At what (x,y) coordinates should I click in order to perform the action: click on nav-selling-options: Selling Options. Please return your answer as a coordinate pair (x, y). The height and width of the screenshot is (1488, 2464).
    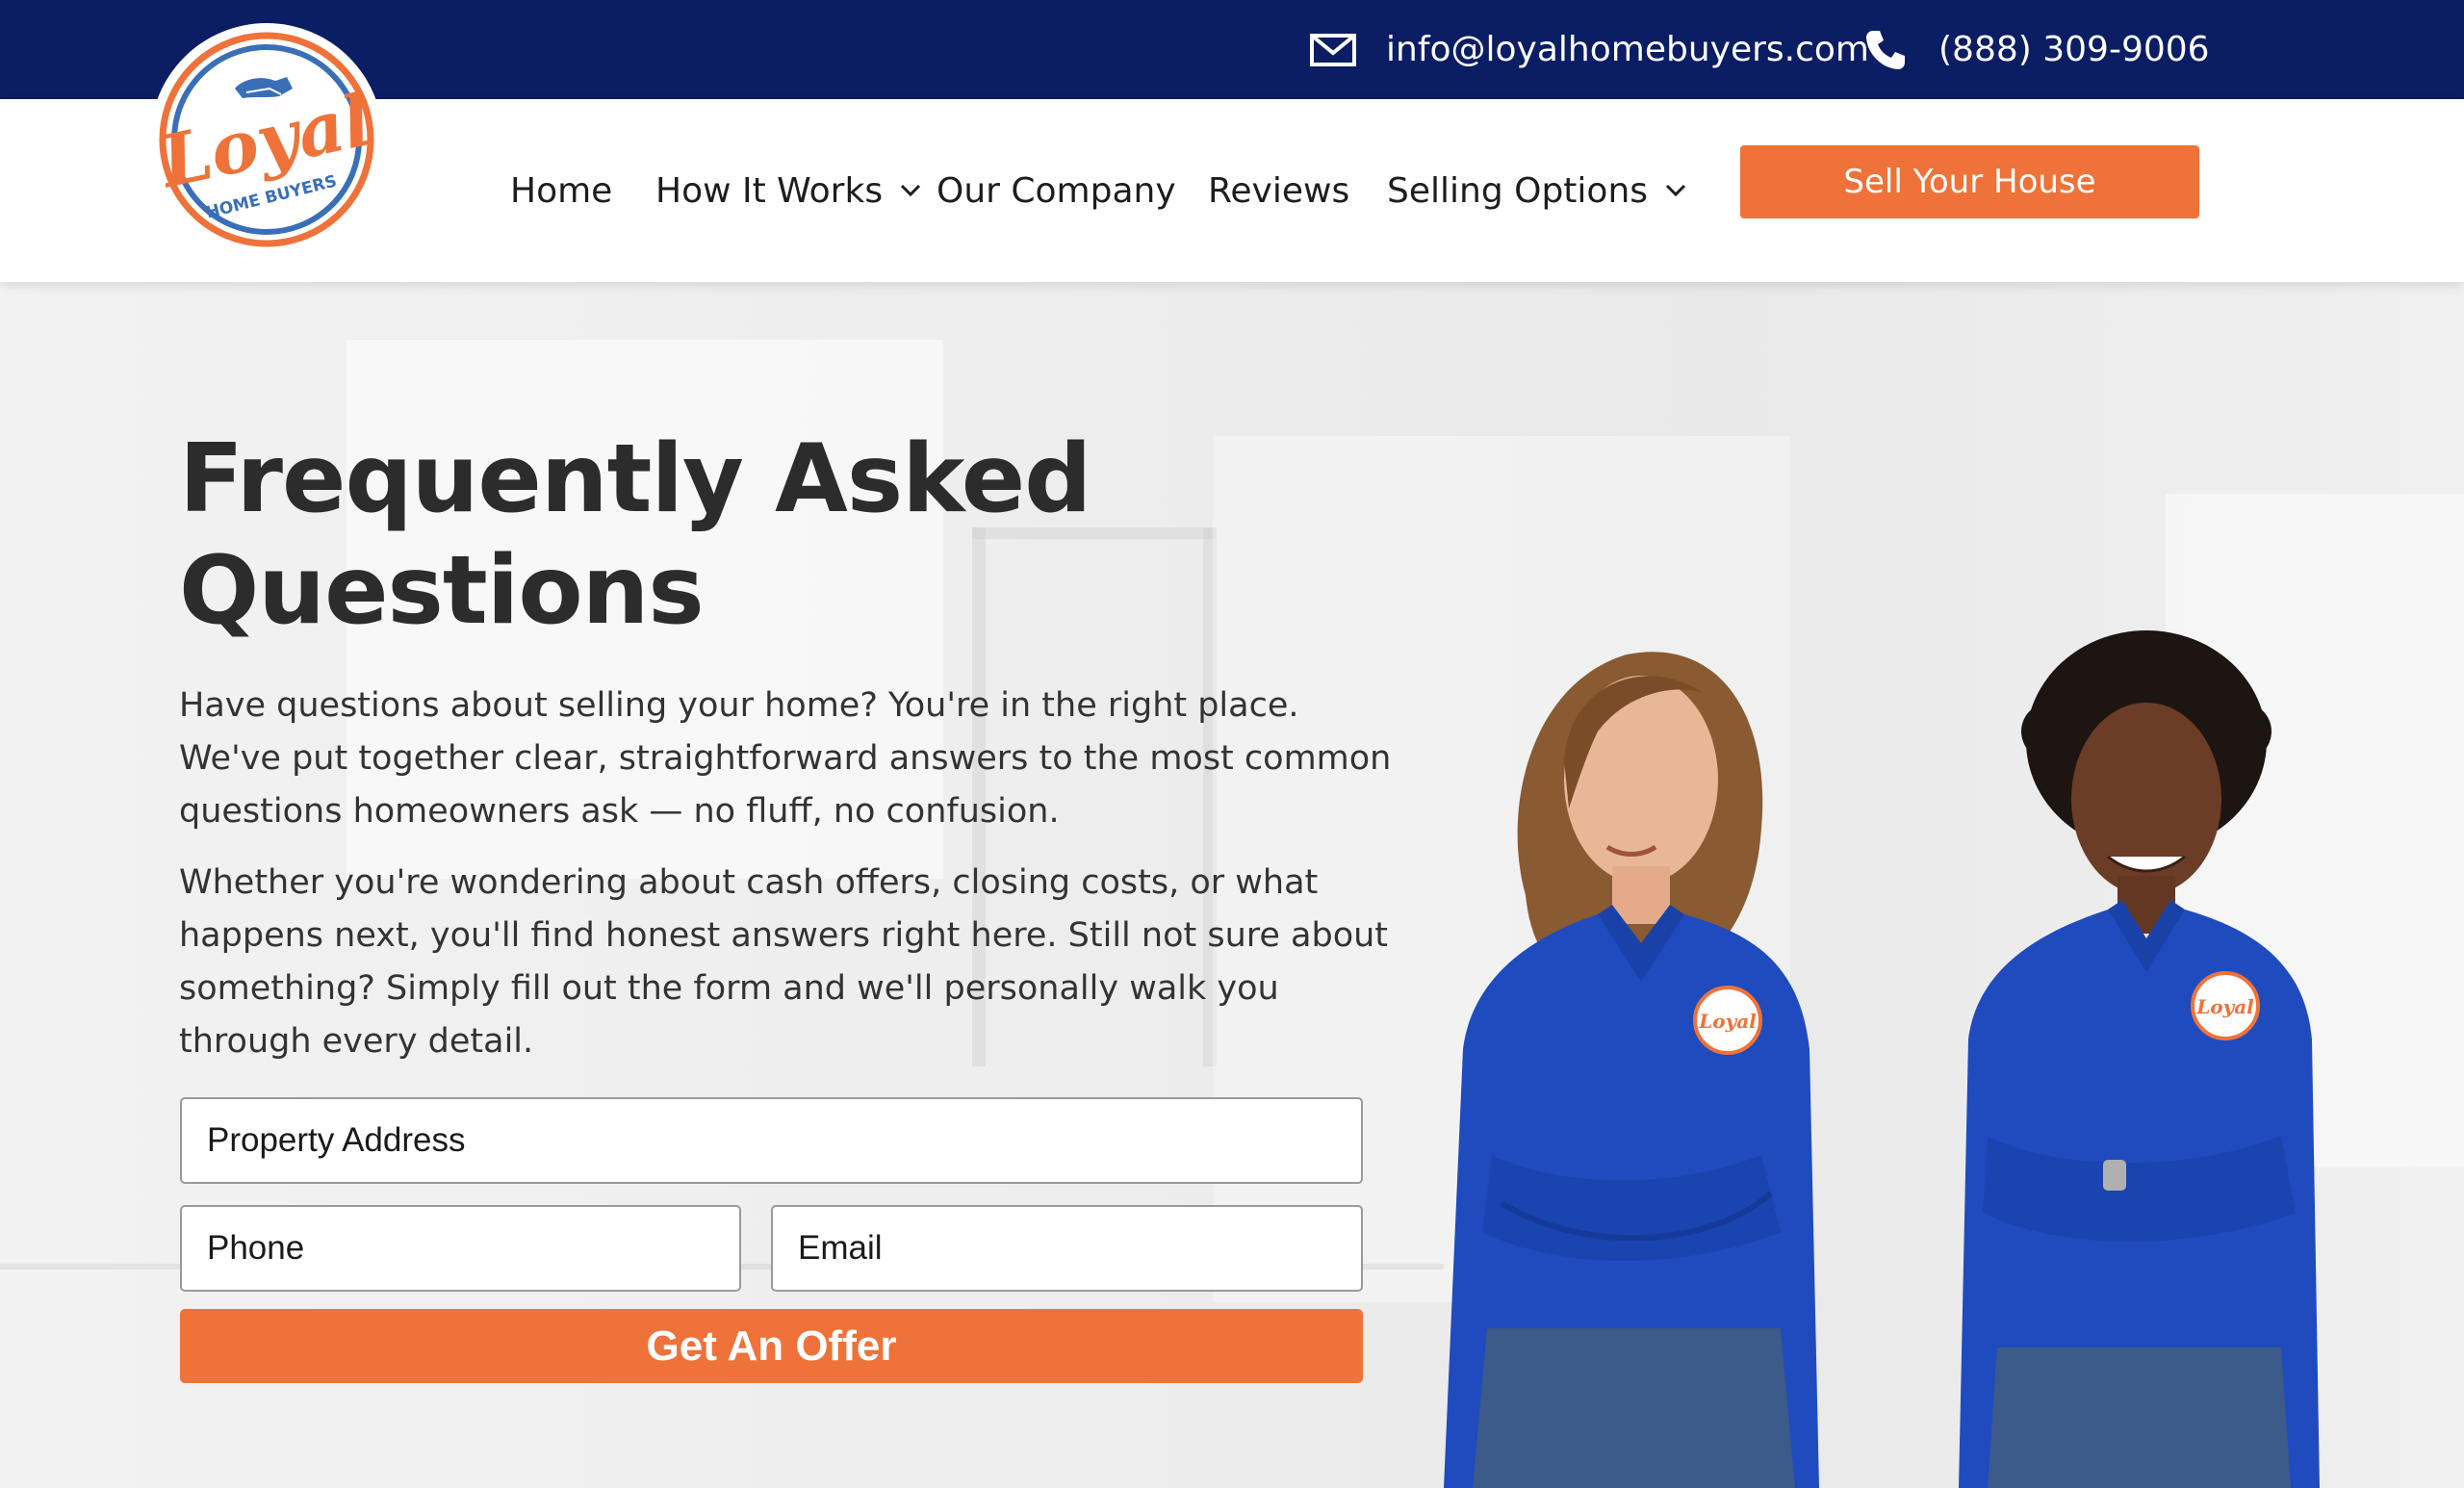
    Looking at the image, I should click on (1536, 191).